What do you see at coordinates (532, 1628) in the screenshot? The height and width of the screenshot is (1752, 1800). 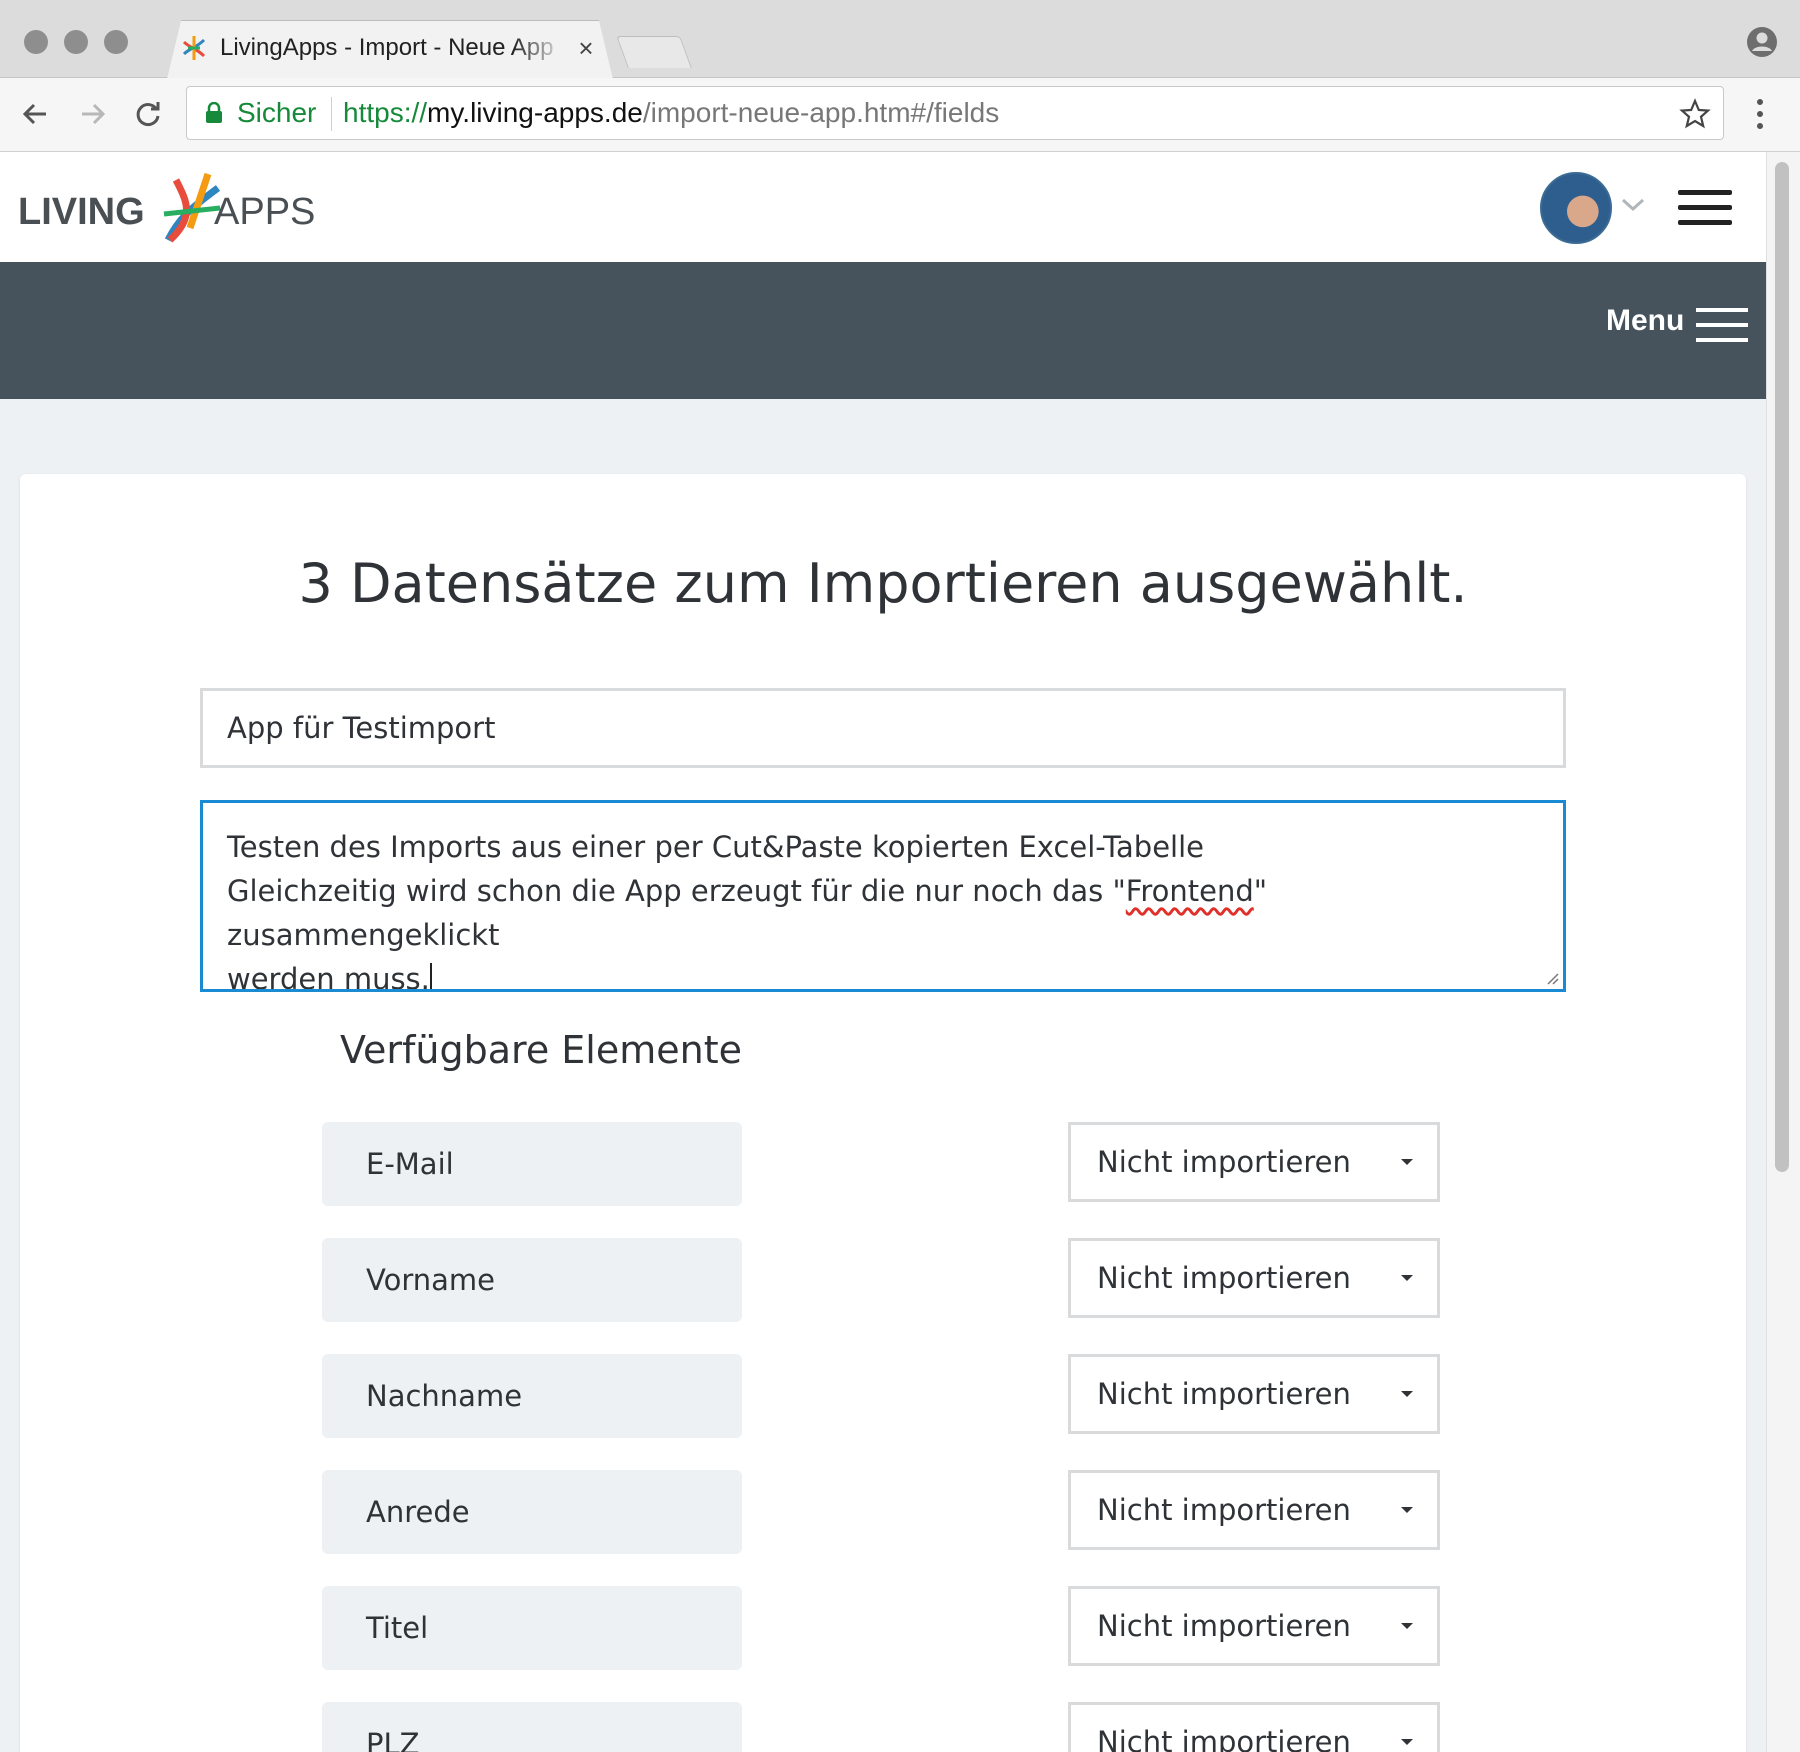 I see `field-label: Titel` at bounding box center [532, 1628].